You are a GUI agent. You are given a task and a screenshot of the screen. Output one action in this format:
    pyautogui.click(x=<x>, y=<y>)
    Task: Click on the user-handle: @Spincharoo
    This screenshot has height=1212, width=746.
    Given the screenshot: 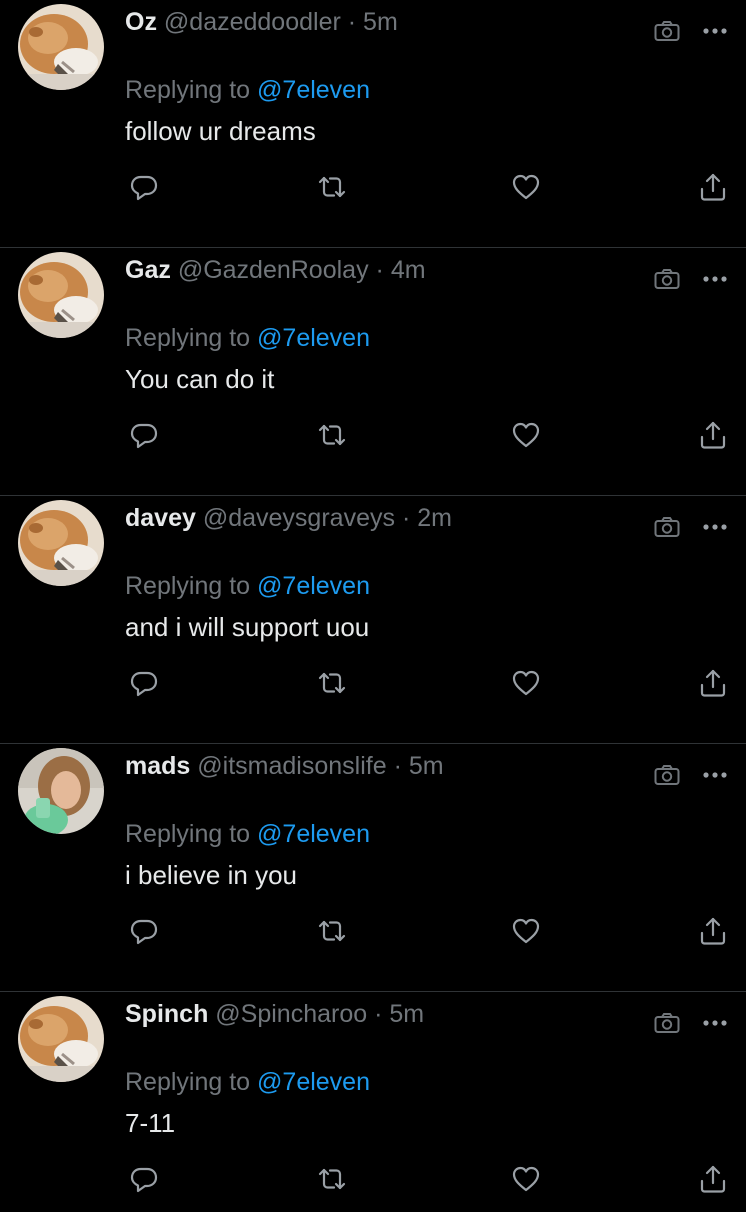 What is the action you would take?
    pyautogui.click(x=291, y=1014)
    